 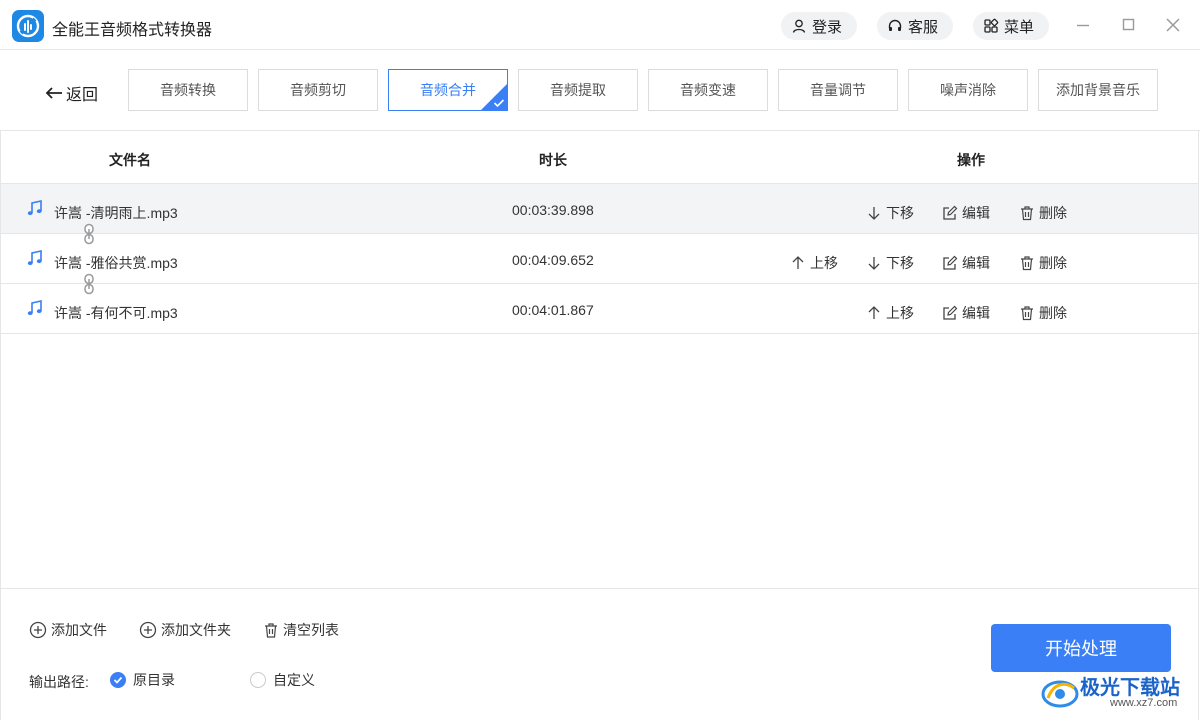 I want to click on radio-custom-directory: 自定义, so click(x=282, y=680).